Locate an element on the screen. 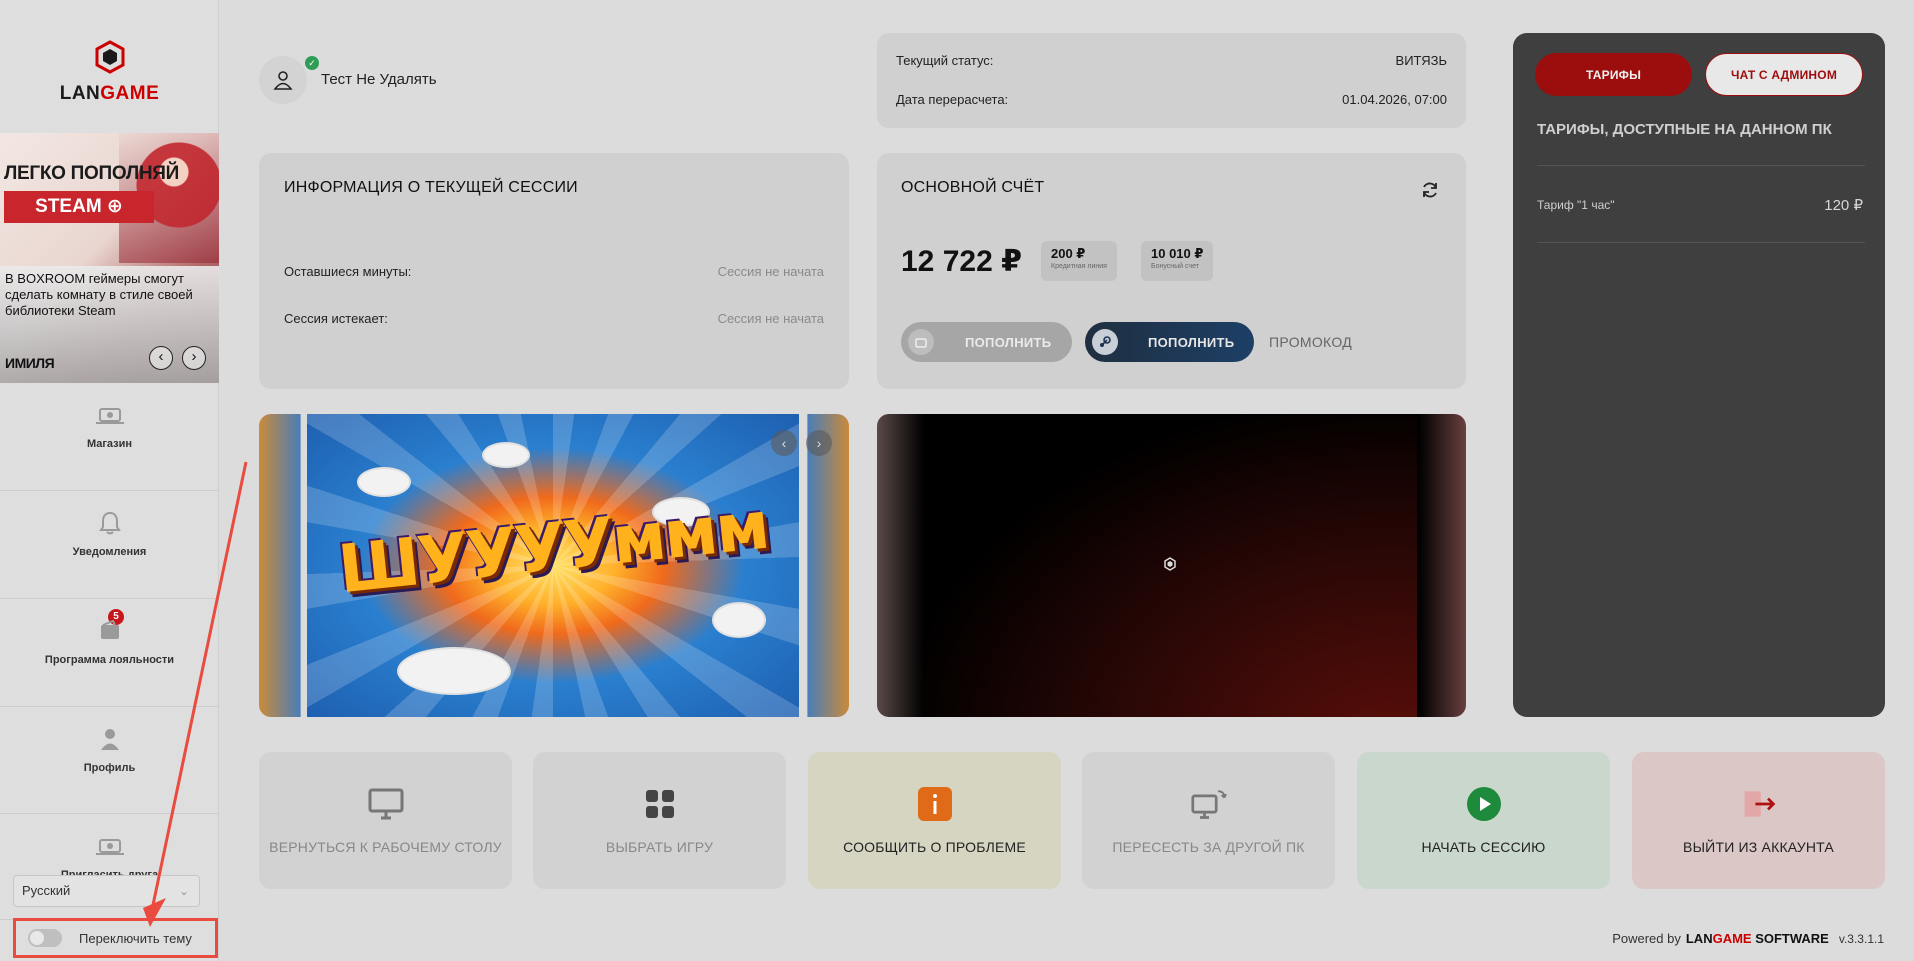 This screenshot has width=1914, height=961. start-session-button: НАЧАТЬ СЕССИЮ is located at coordinates (1483, 820).